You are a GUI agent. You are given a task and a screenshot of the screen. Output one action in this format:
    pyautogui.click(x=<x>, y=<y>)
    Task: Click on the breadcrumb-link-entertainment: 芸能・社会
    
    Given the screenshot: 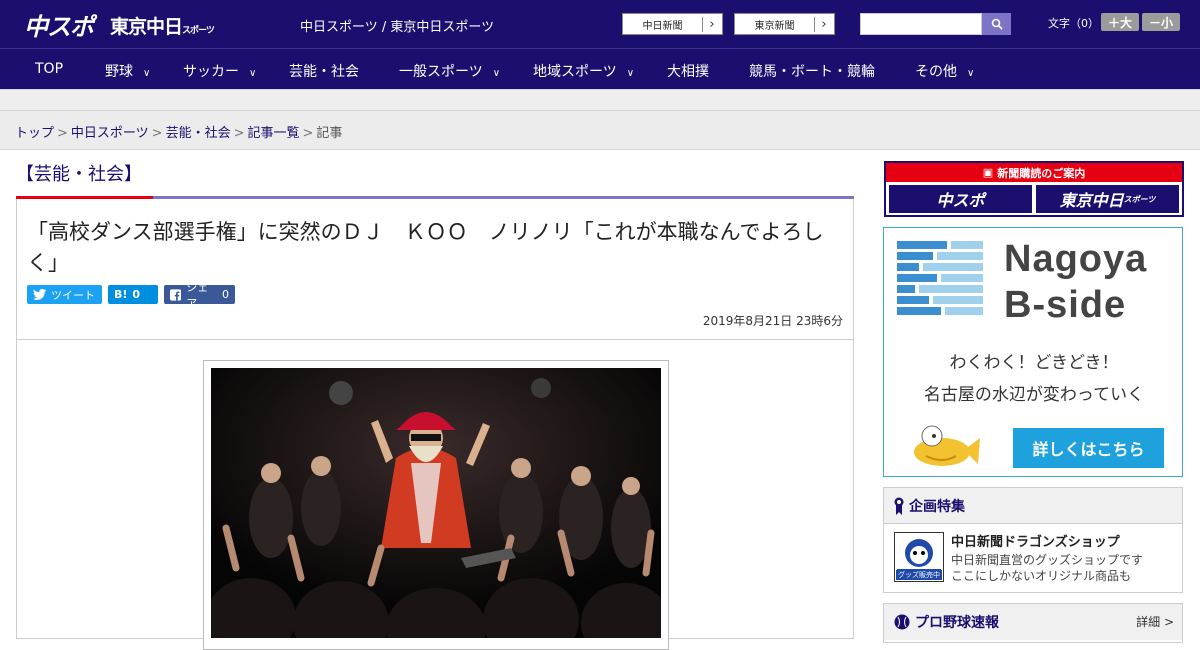 What is the action you would take?
    pyautogui.click(x=198, y=133)
    